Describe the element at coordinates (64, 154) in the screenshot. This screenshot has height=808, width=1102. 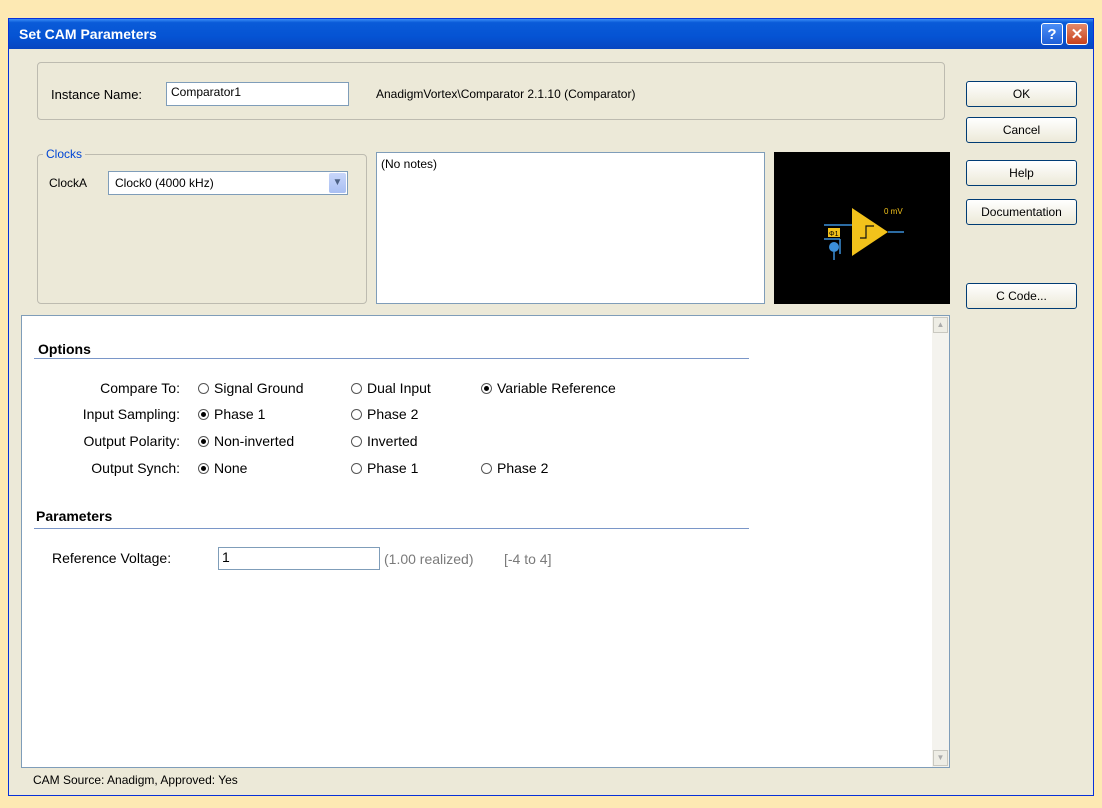
I see `clocks-group-label: Clocks` at that location.